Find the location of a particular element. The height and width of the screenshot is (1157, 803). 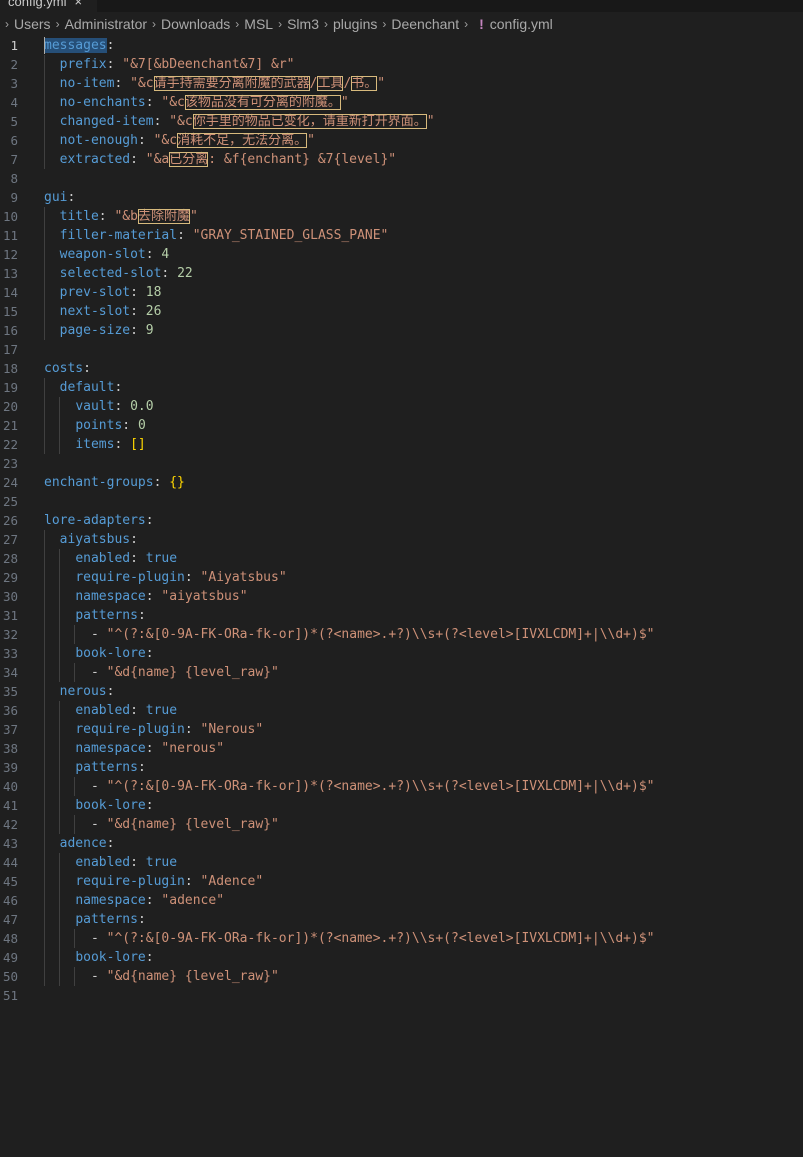

yaml-string: "nerous" is located at coordinates (193, 748).